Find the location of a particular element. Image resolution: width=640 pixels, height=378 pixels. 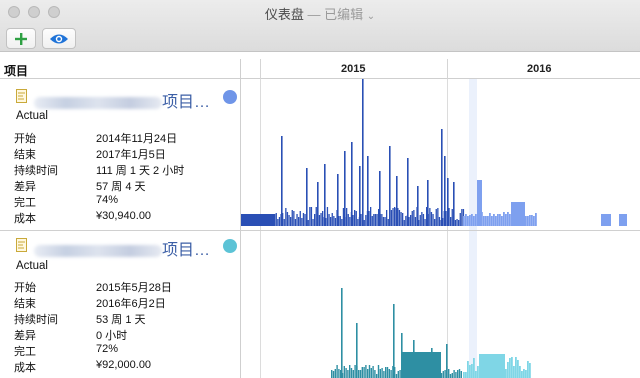

sspai-watermark: 少数派 SSPAI.COM is located at coordinates (569, 341).